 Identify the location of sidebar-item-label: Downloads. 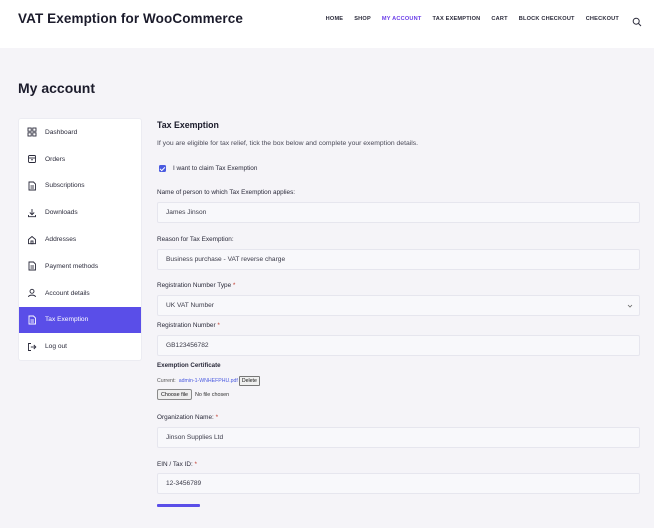
(61, 213).